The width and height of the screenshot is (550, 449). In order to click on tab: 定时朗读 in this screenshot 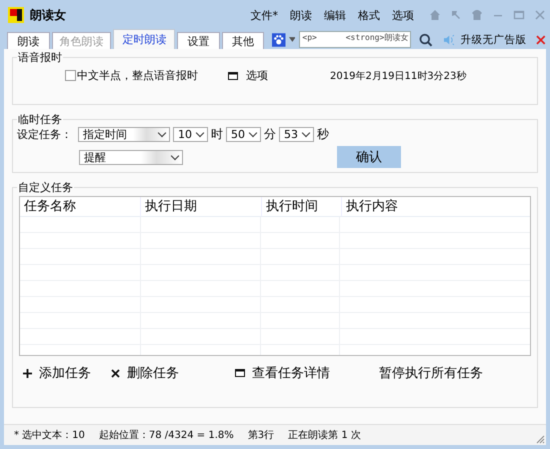, I will do `click(144, 39)`.